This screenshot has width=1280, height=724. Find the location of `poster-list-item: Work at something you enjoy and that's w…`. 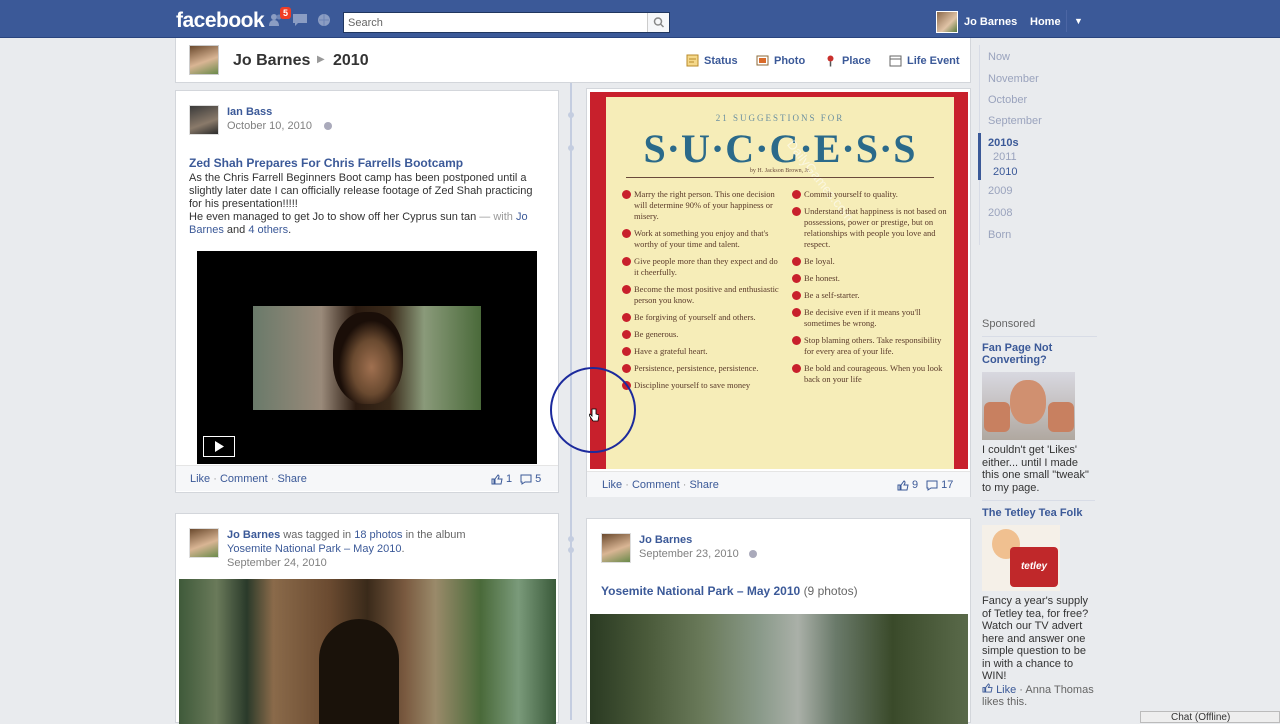

poster-list-item: Work at something you enjoy and that's w… is located at coordinates (702, 239).